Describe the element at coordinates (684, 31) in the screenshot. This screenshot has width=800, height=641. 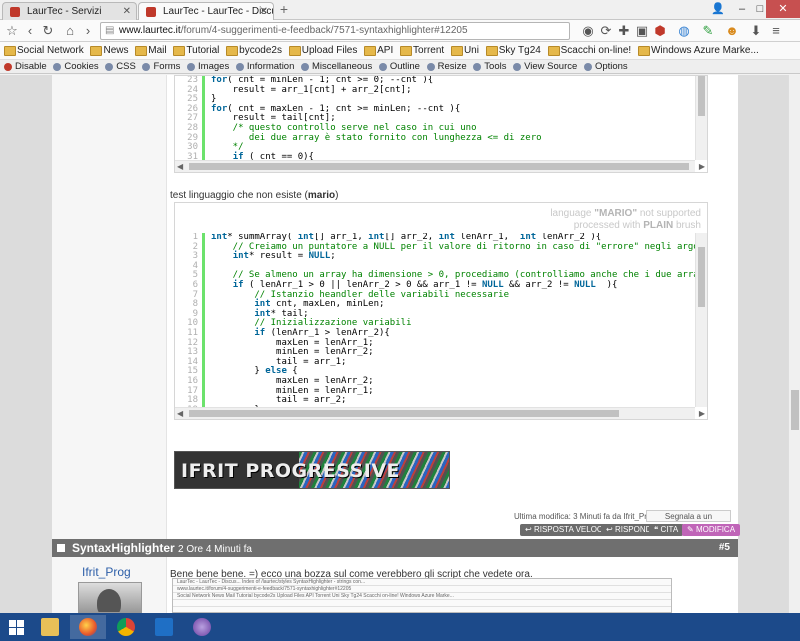
I see `extension-globe-icon: ◍` at that location.